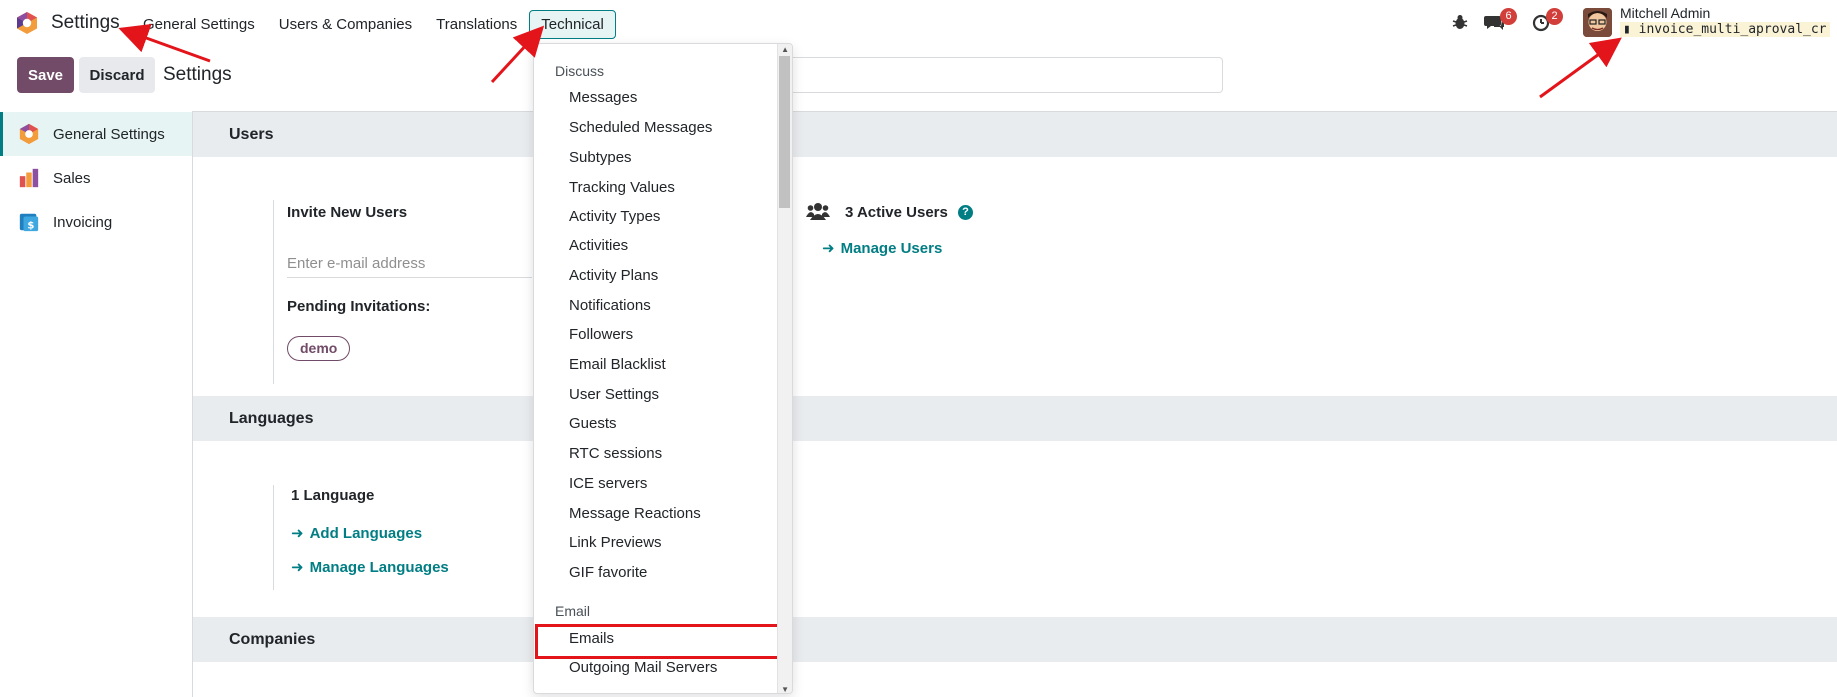  I want to click on annotation-arrows, so click(870, 61).